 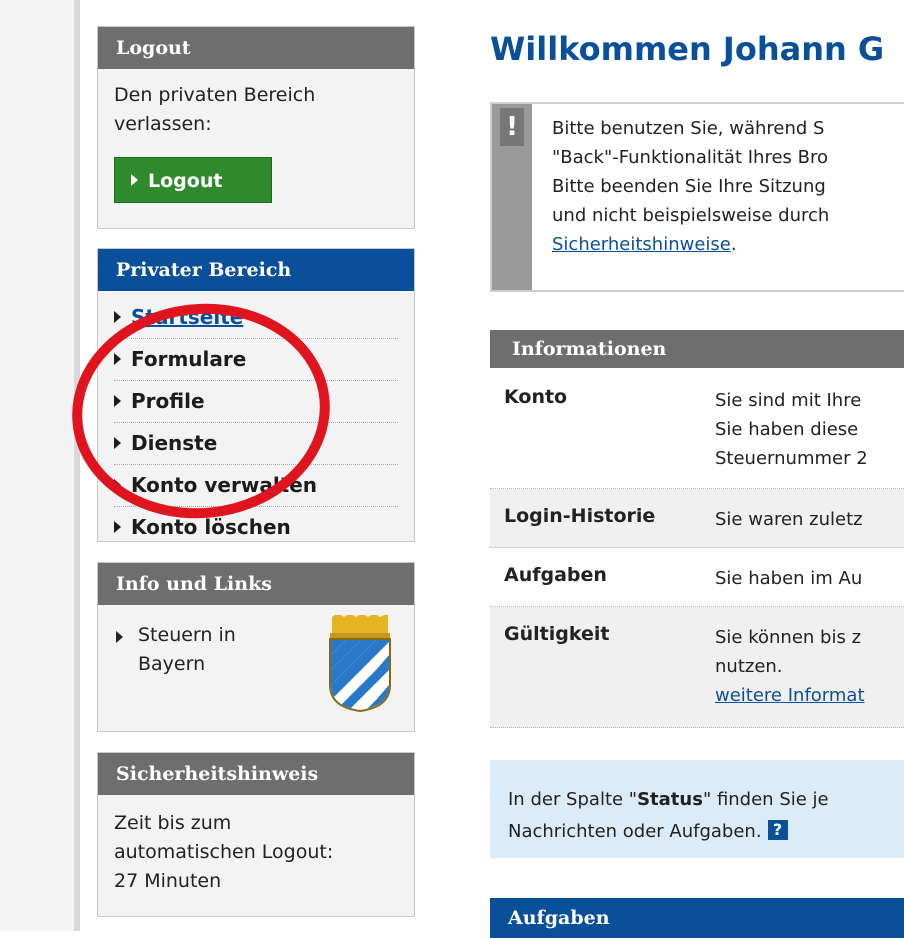 What do you see at coordinates (555, 575) in the screenshot?
I see `info-label: Aufgaben` at bounding box center [555, 575].